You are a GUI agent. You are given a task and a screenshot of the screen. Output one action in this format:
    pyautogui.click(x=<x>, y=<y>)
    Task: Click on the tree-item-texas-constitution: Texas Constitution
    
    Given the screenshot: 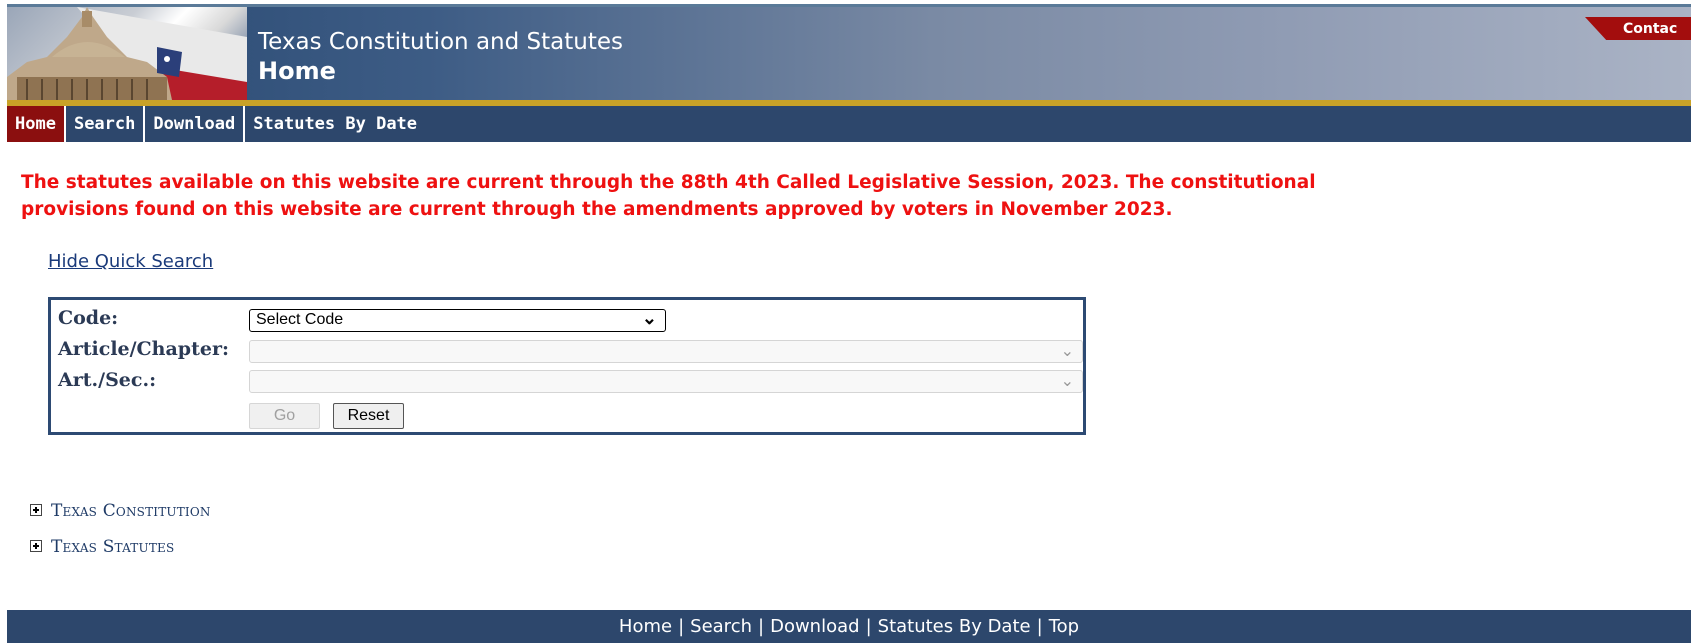 What is the action you would take?
    pyautogui.click(x=120, y=511)
    